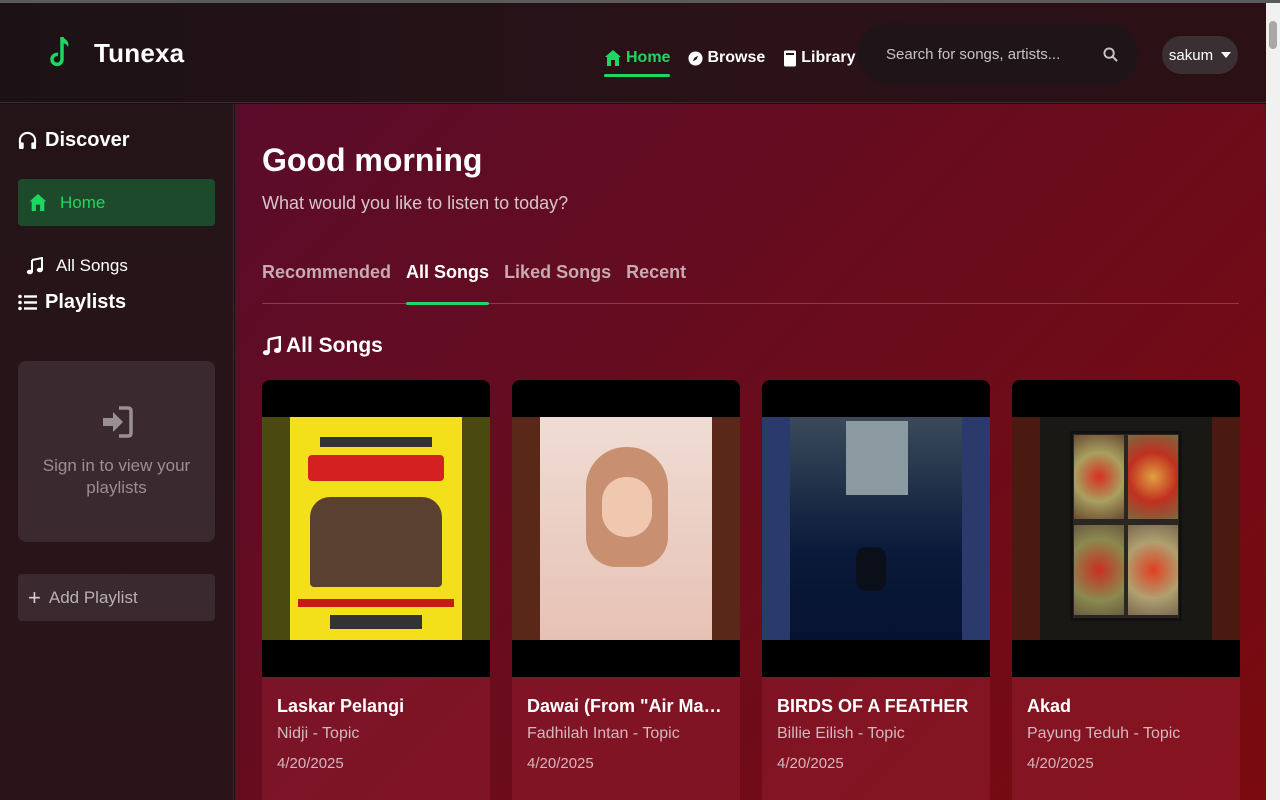  Describe the element at coordinates (1104, 733) in the screenshot. I see `song-artist: Payung Teduh - Topic` at that location.